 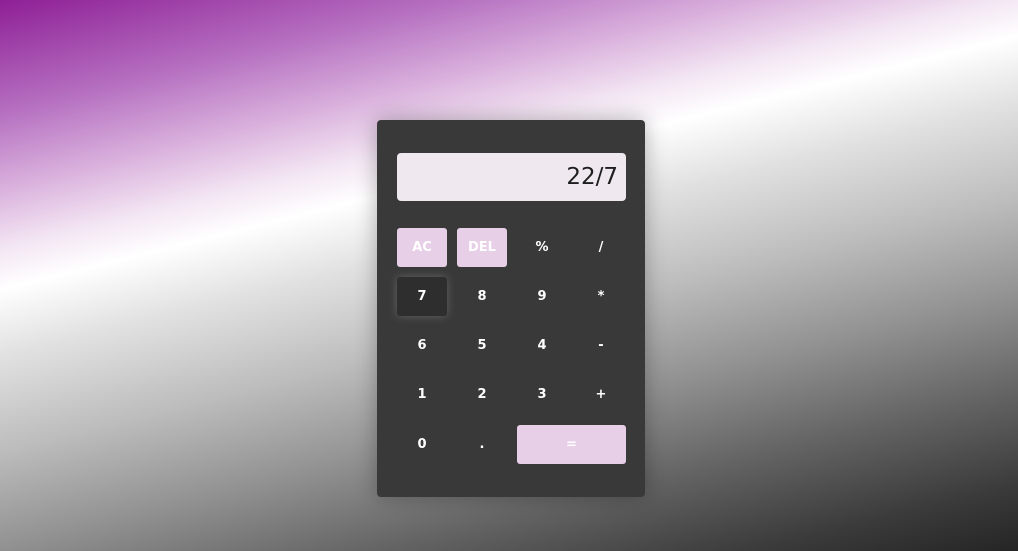 What do you see at coordinates (422, 394) in the screenshot?
I see `digit-1-button: 1` at bounding box center [422, 394].